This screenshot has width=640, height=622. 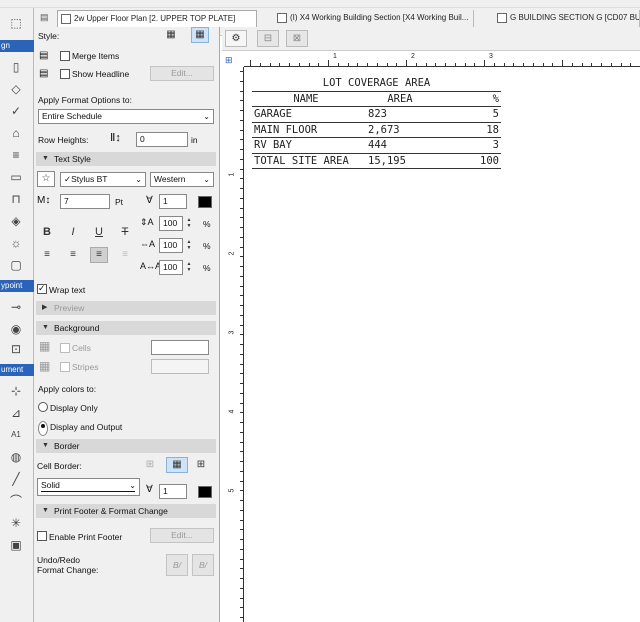 What do you see at coordinates (16, 329) in the screenshot?
I see `detail-tool-icon: ◉` at bounding box center [16, 329].